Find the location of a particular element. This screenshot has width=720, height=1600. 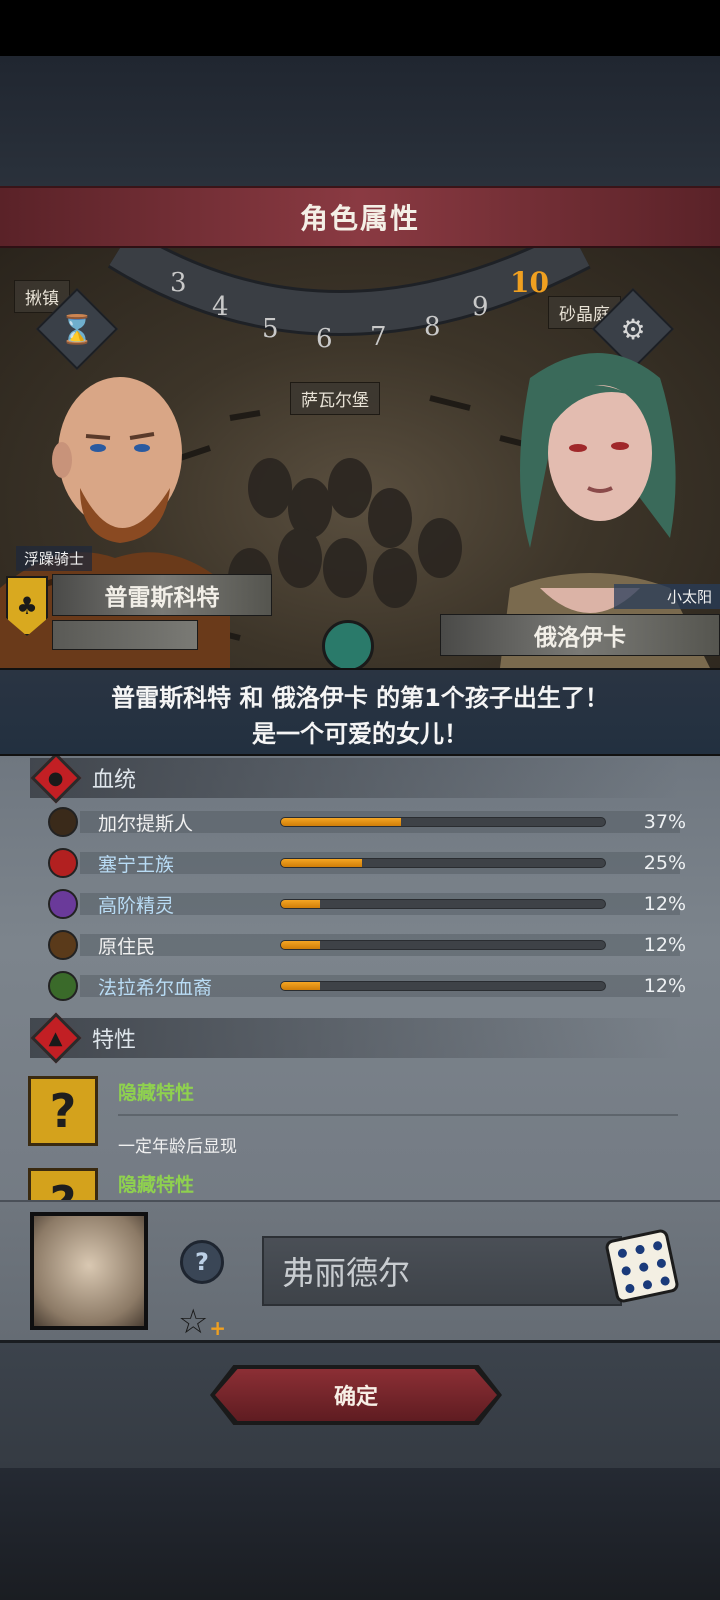

bloodline-name: 法拉希尔血裔 is located at coordinates (155, 987).